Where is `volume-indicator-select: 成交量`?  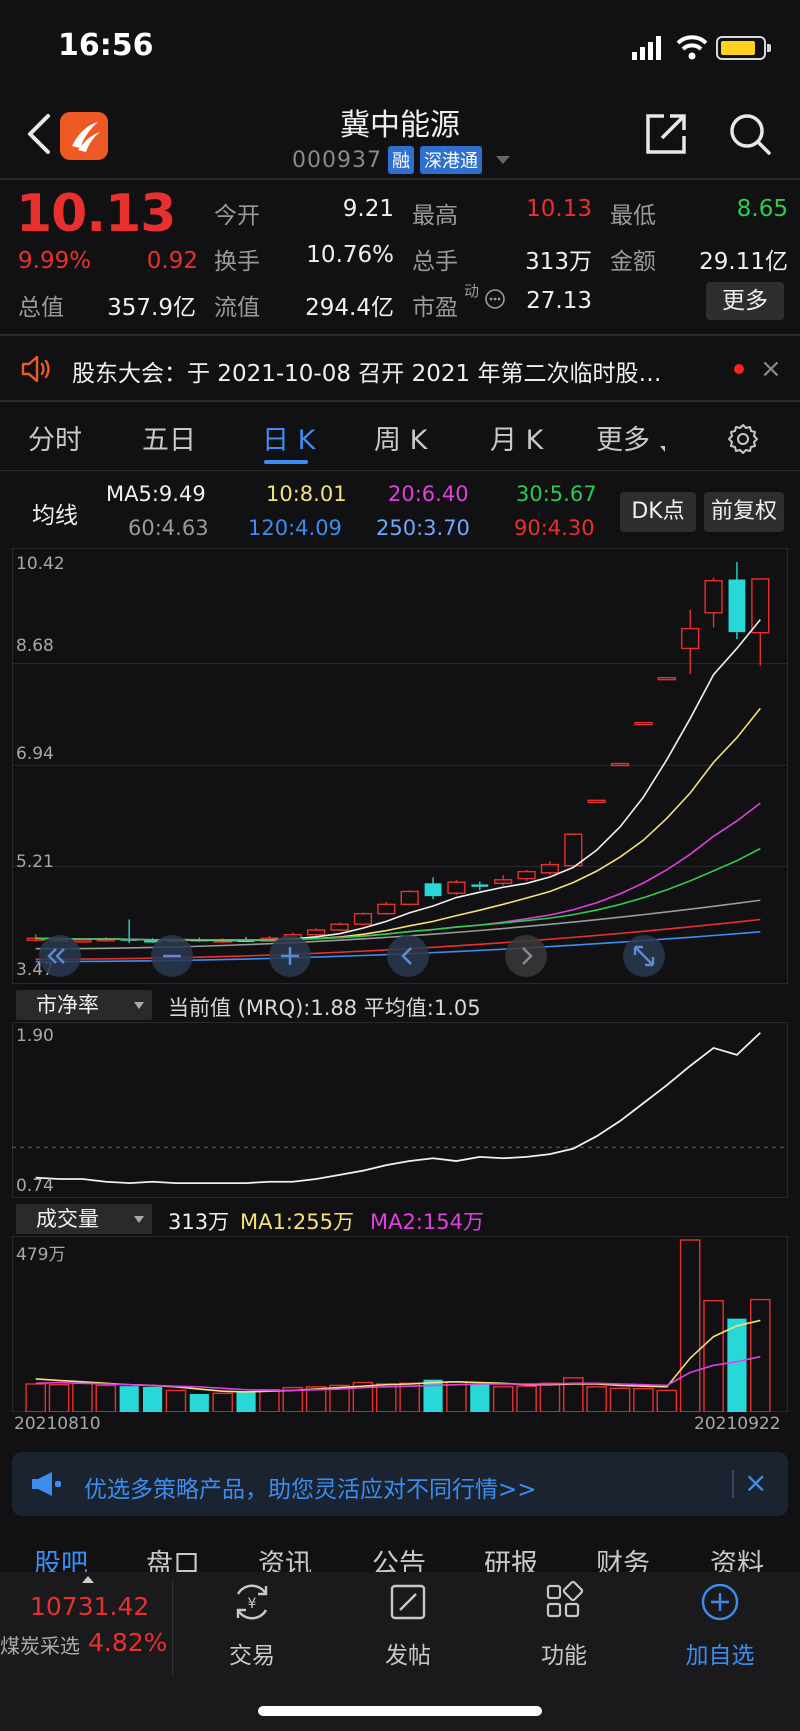 volume-indicator-select: 成交量 is located at coordinates (84, 1219).